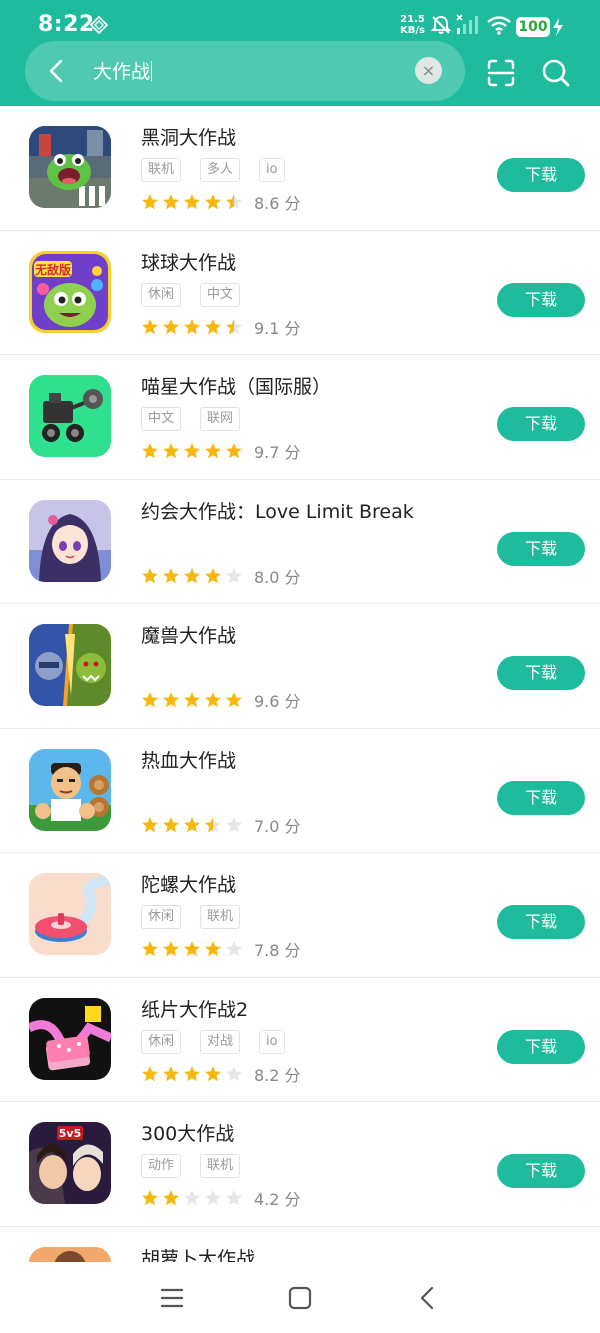 The width and height of the screenshot is (600, 1333). What do you see at coordinates (161, 419) in the screenshot?
I see `tag: 中文` at bounding box center [161, 419].